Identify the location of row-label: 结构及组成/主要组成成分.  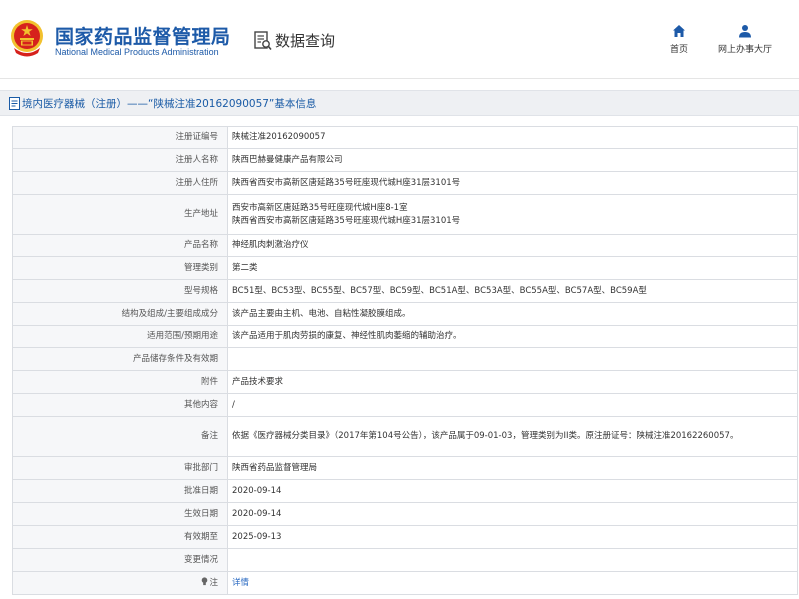
(120, 314).